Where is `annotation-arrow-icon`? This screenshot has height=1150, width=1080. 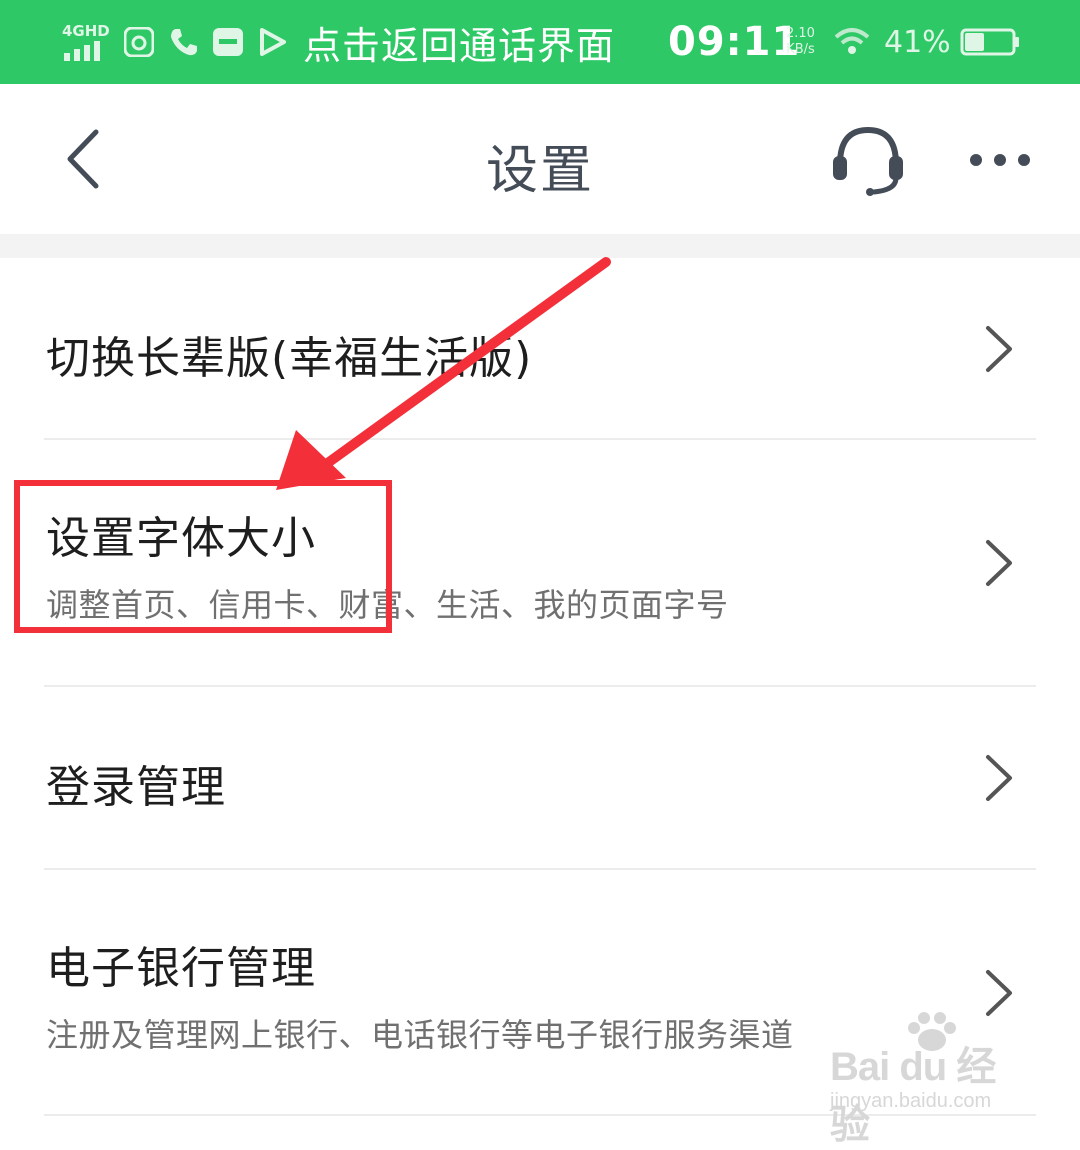 annotation-arrow-icon is located at coordinates (443, 373).